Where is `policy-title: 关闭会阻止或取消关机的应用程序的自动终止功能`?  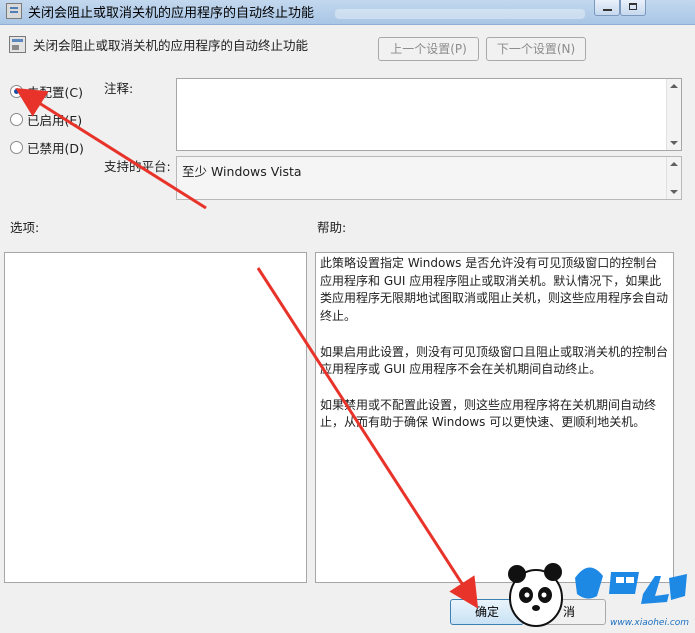 policy-title: 关闭会阻止或取消关机的应用程序的自动终止功能 is located at coordinates (171, 45).